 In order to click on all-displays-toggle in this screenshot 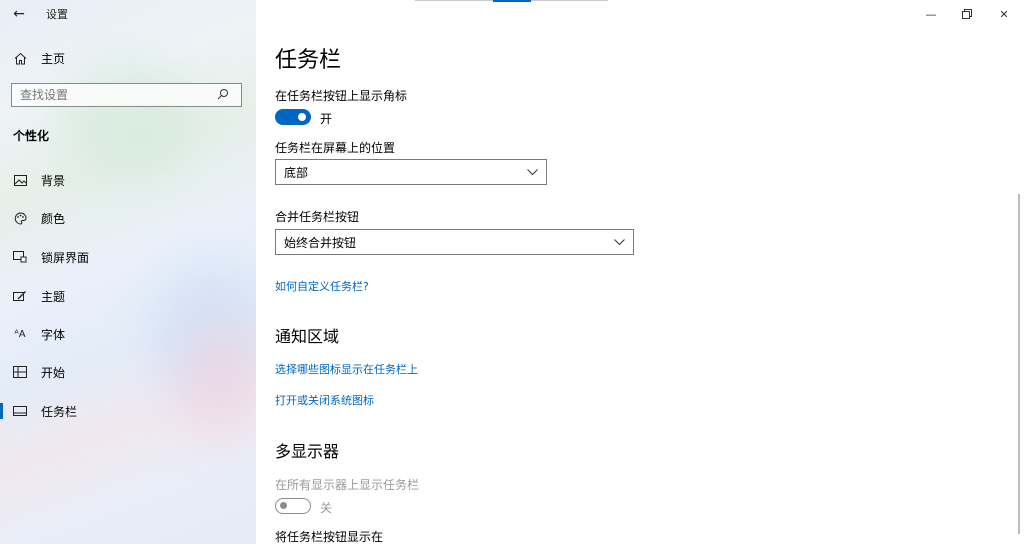, I will do `click(293, 506)`.